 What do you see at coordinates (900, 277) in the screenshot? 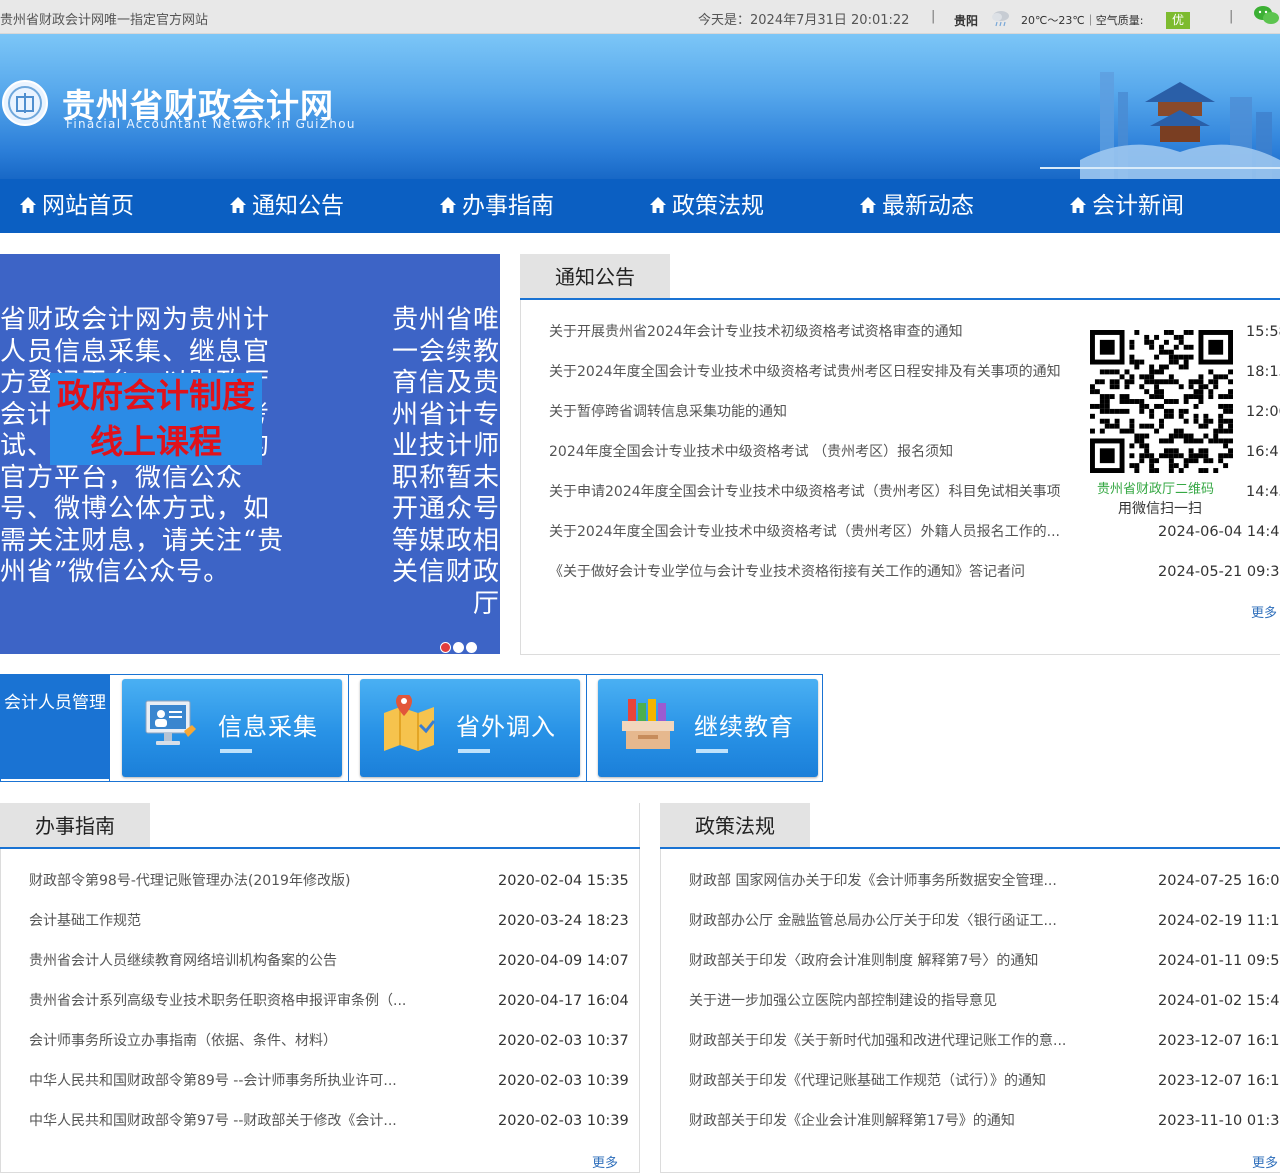
I see `notice-tabbar: 通知公告` at bounding box center [900, 277].